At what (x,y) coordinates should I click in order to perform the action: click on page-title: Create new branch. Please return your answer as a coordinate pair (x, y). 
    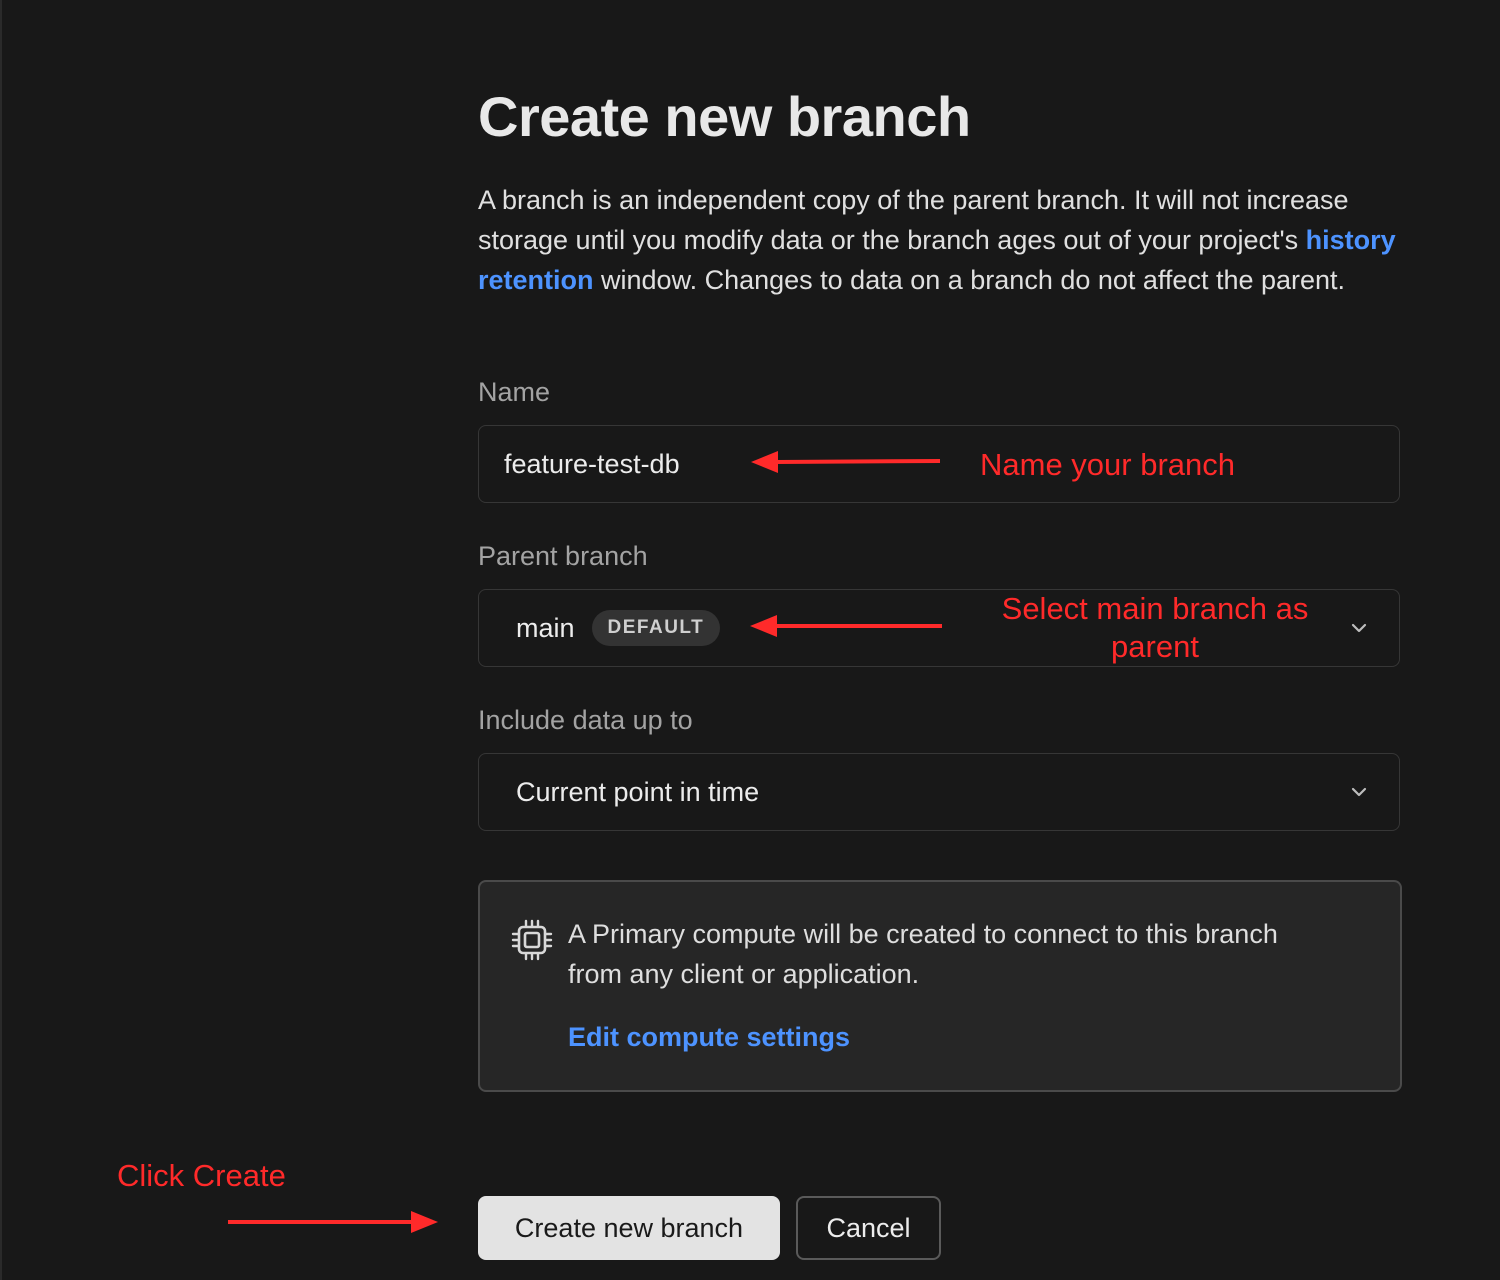
    Looking at the image, I should click on (724, 116).